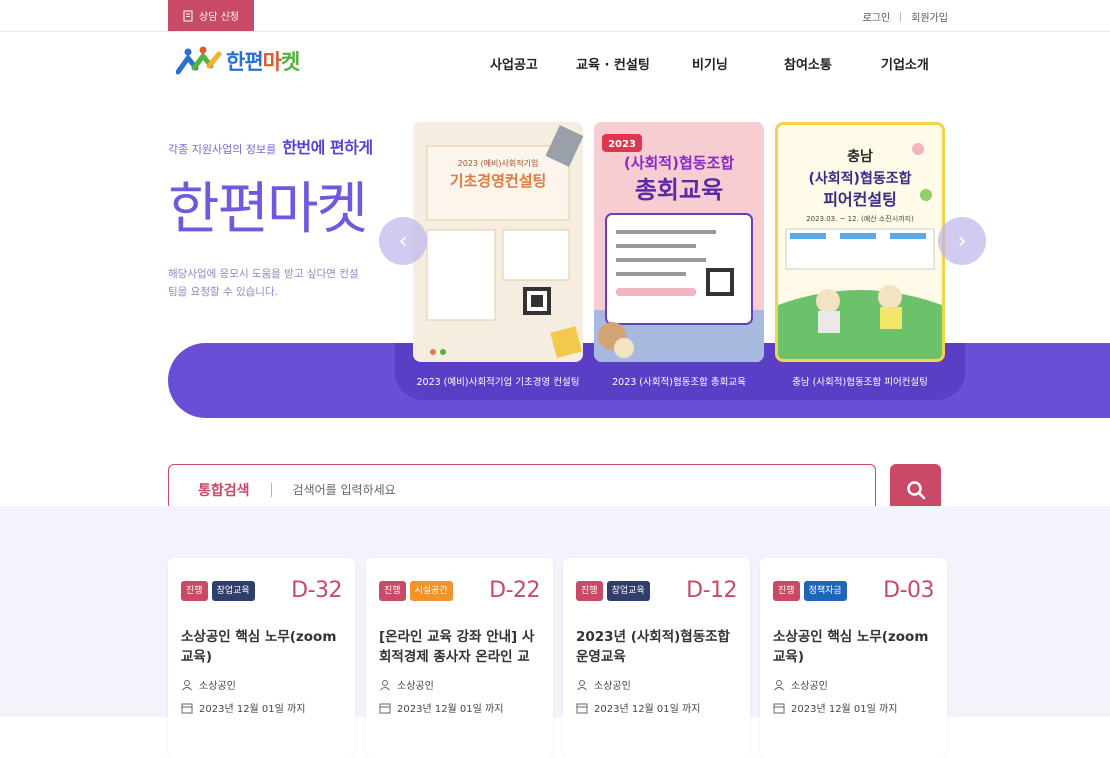 Image resolution: width=1110 pixels, height=758 pixels. I want to click on slider-prev-button: ‹, so click(403, 241).